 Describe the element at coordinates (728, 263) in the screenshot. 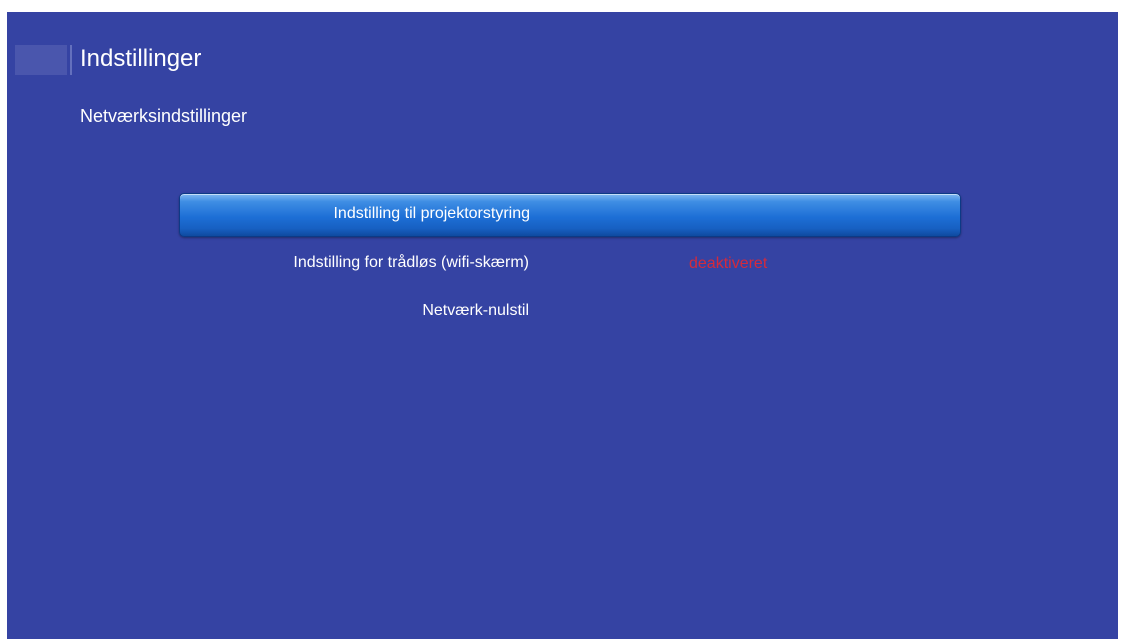

I see `wireless-status-value: deaktiveret` at that location.